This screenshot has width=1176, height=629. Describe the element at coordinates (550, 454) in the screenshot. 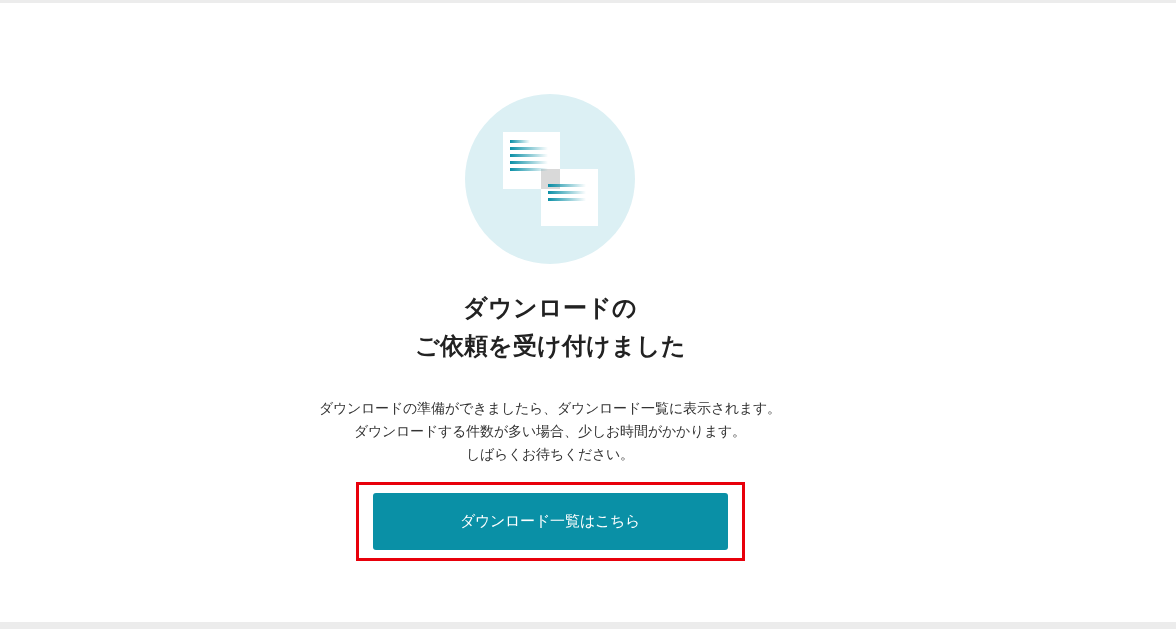

I see `message-text: しばらくお待ちください。` at that location.